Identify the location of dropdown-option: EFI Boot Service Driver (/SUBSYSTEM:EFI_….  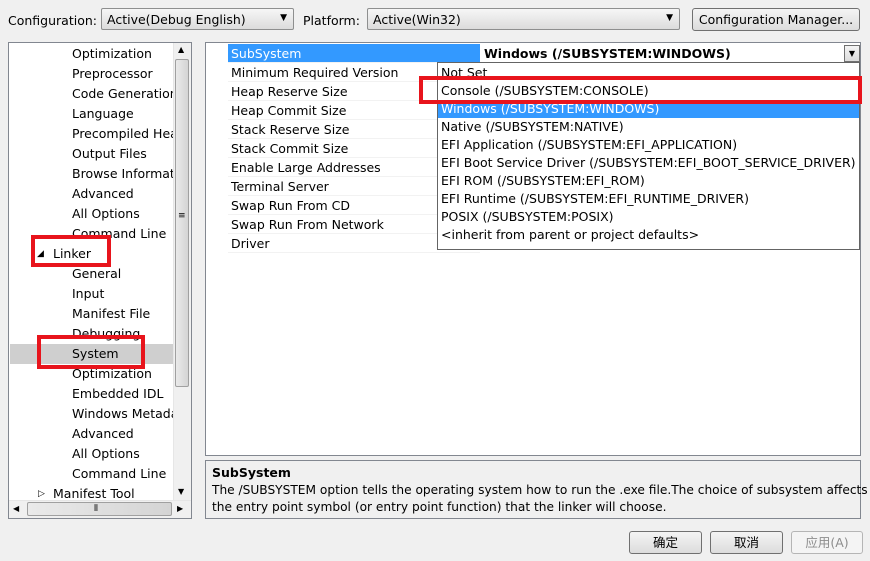
(648, 163).